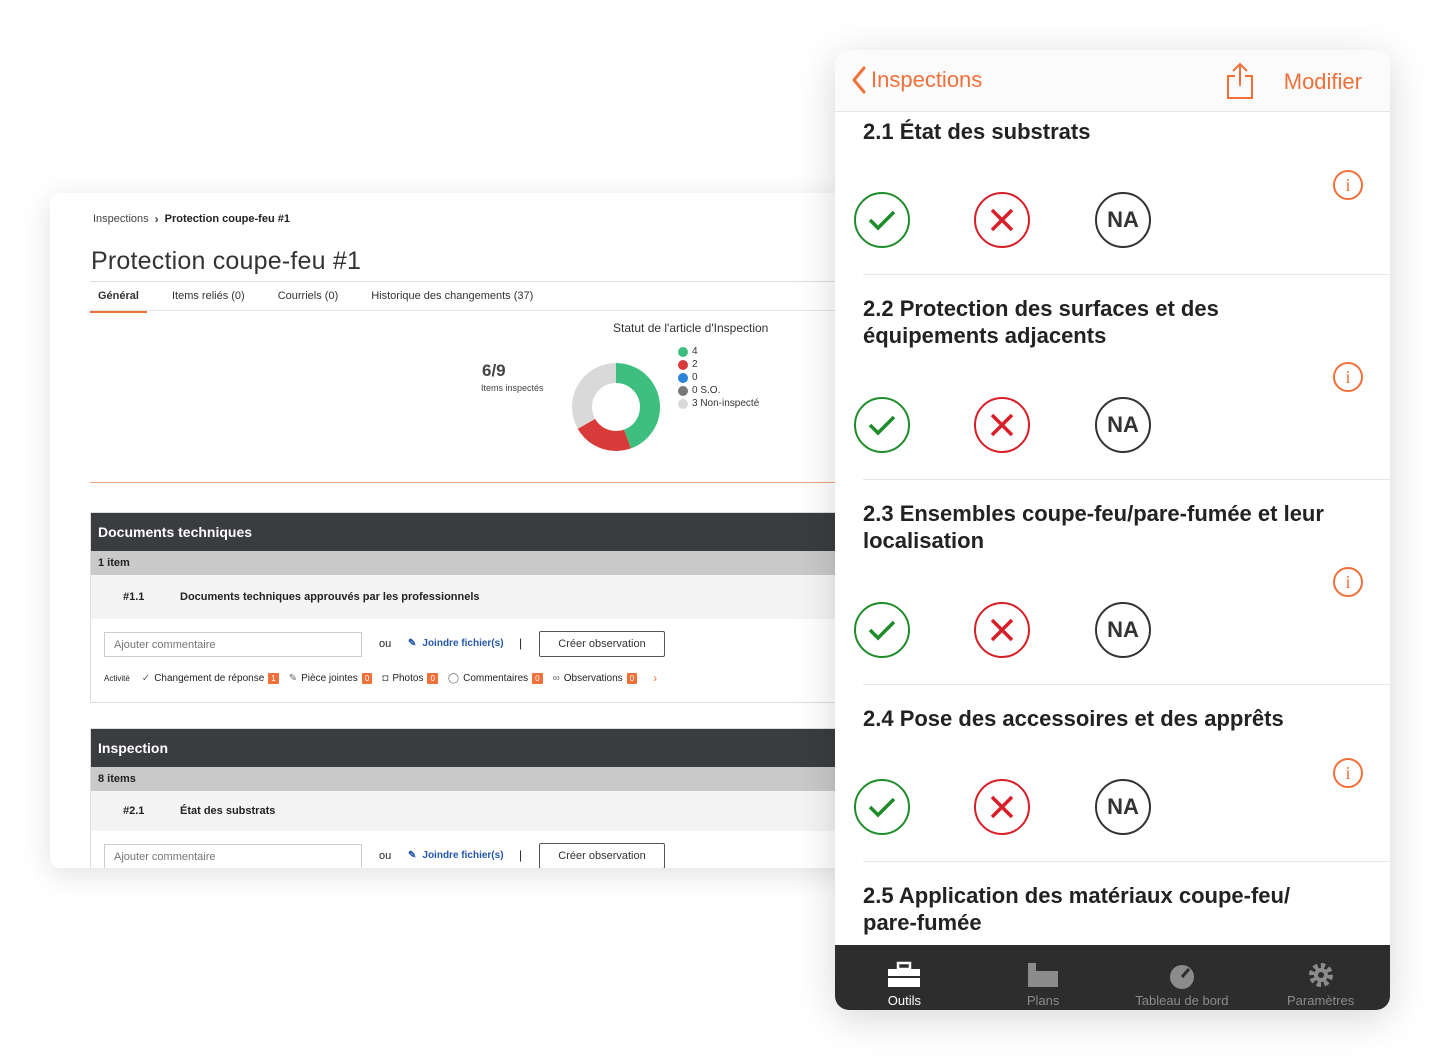 This screenshot has width=1440, height=1060. Describe the element at coordinates (706, 390) in the screenshot. I see `legend-label: 0 S.O.` at that location.